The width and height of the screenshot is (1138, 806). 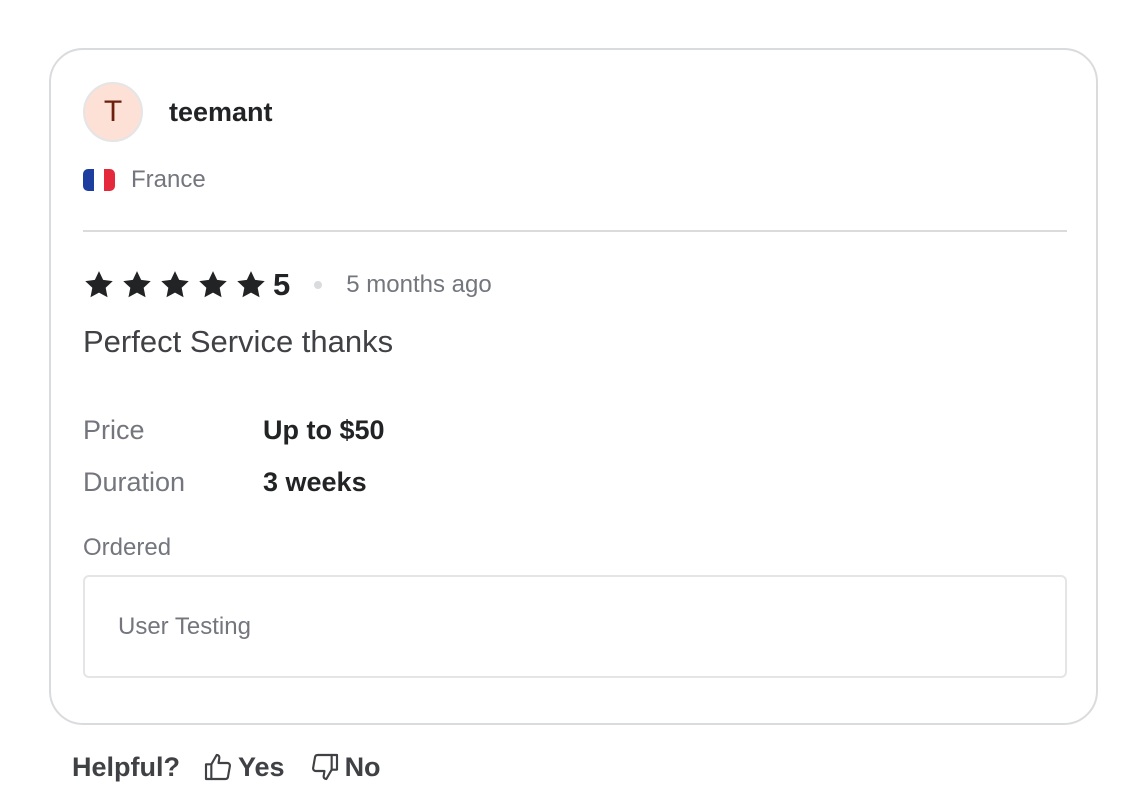 What do you see at coordinates (261, 766) in the screenshot?
I see `yes-label: Yes` at bounding box center [261, 766].